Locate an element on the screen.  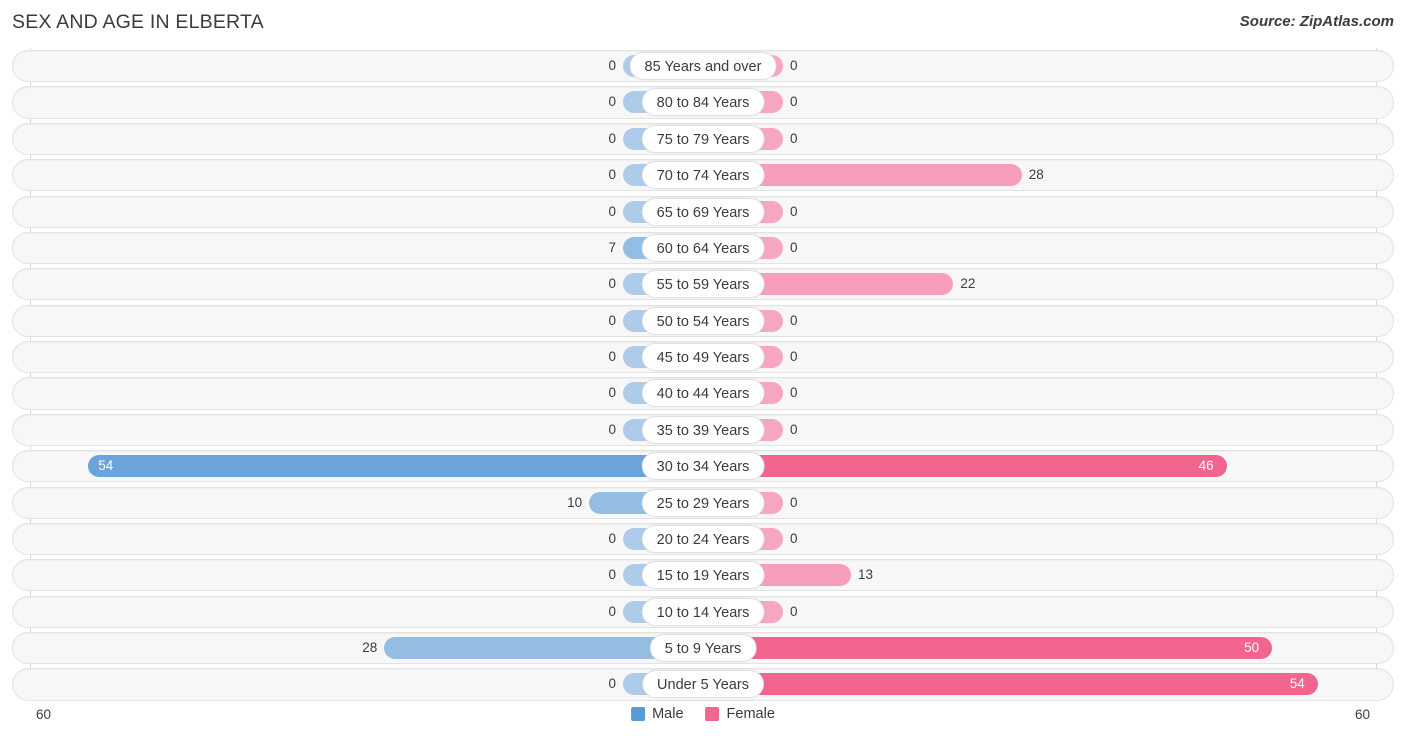
chart-row: 0 54 Under 5 Years is located at coordinates (703, 684).